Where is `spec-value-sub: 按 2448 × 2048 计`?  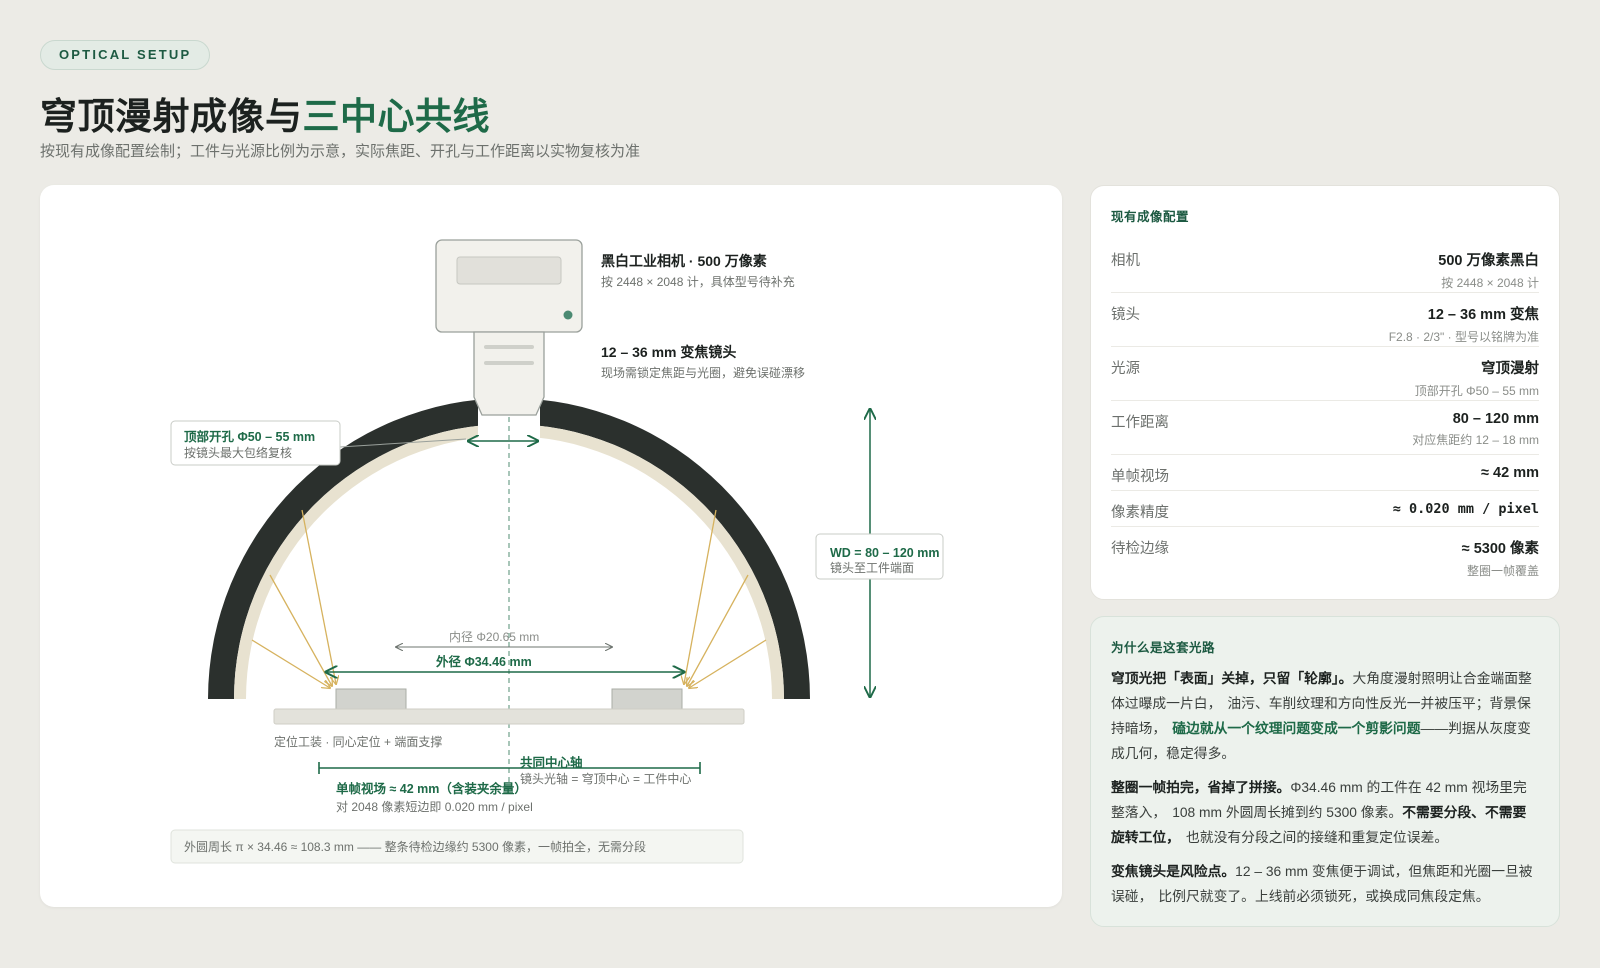 spec-value-sub: 按 2448 × 2048 计 is located at coordinates (1490, 283).